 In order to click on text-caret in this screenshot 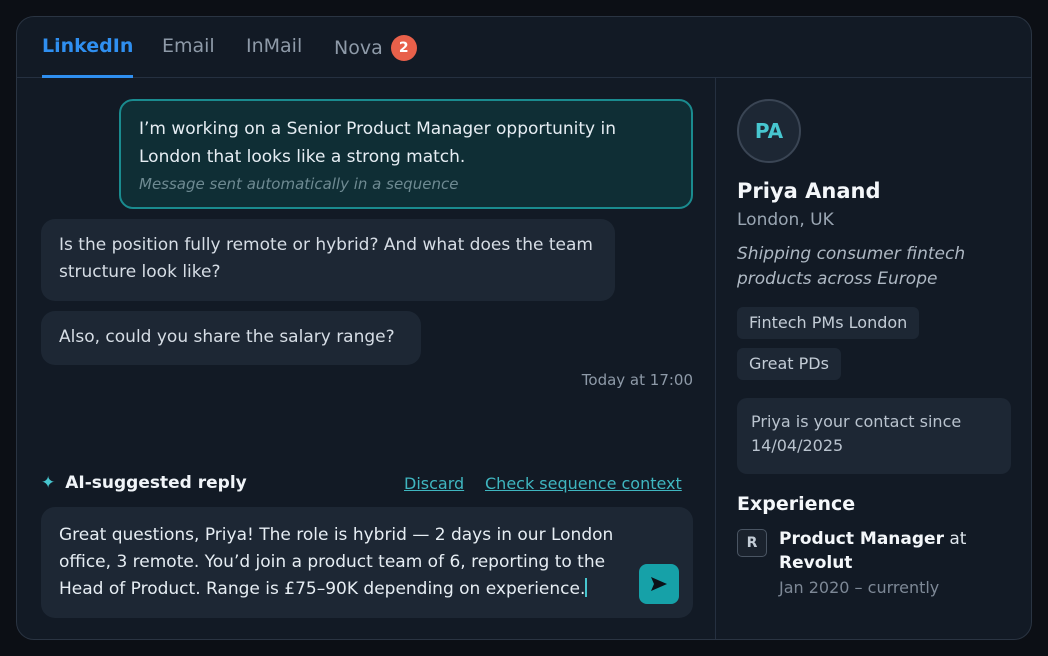, I will do `click(586, 587)`.